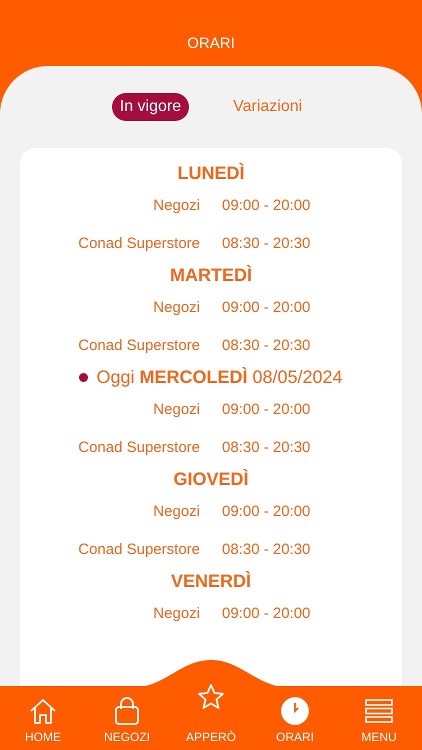  What do you see at coordinates (210, 581) in the screenshot?
I see `day-heading: VENERDÌ` at bounding box center [210, 581].